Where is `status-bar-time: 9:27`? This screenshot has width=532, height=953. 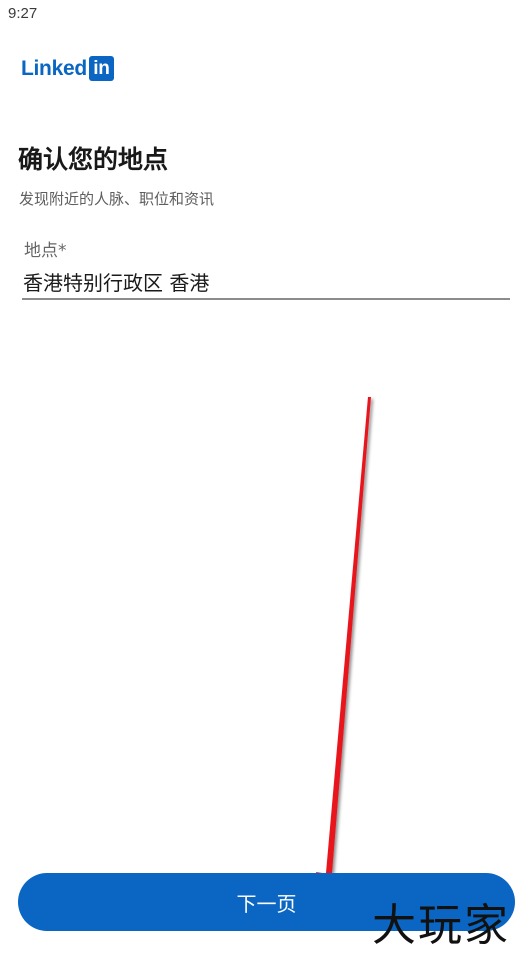 status-bar-time: 9:27 is located at coordinates (23, 13).